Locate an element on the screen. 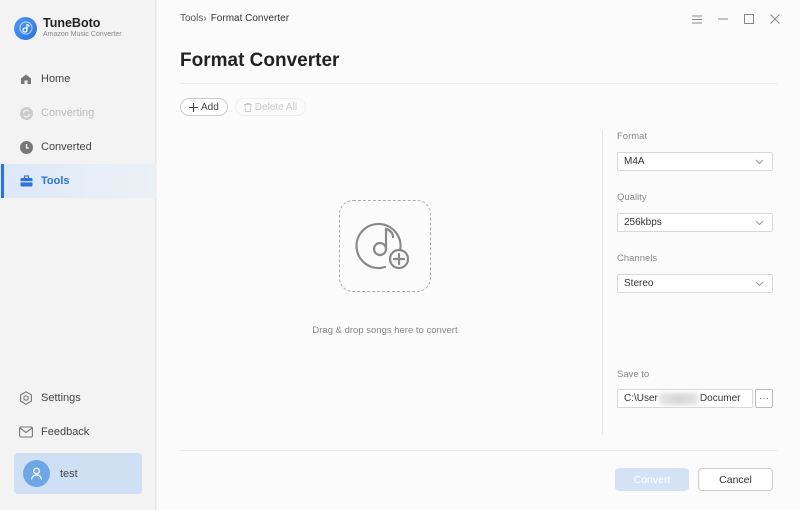 The image size is (800, 510). brand: TuneBoto Amazon Music Converter is located at coordinates (68, 28).